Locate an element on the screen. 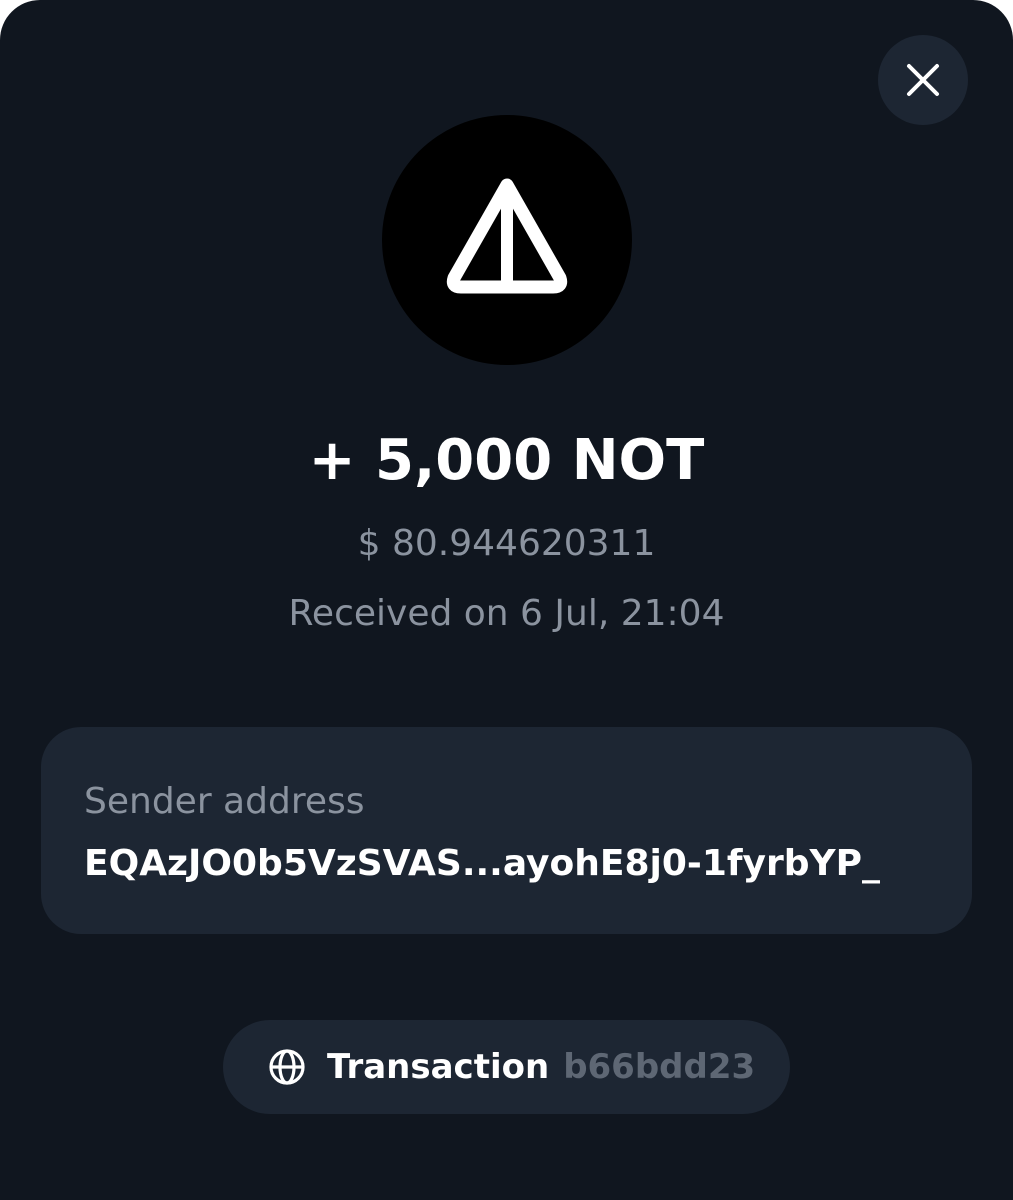 This screenshot has height=1200, width=1013. transaction-link-button: Transaction b66bdd23 is located at coordinates (506, 1067).